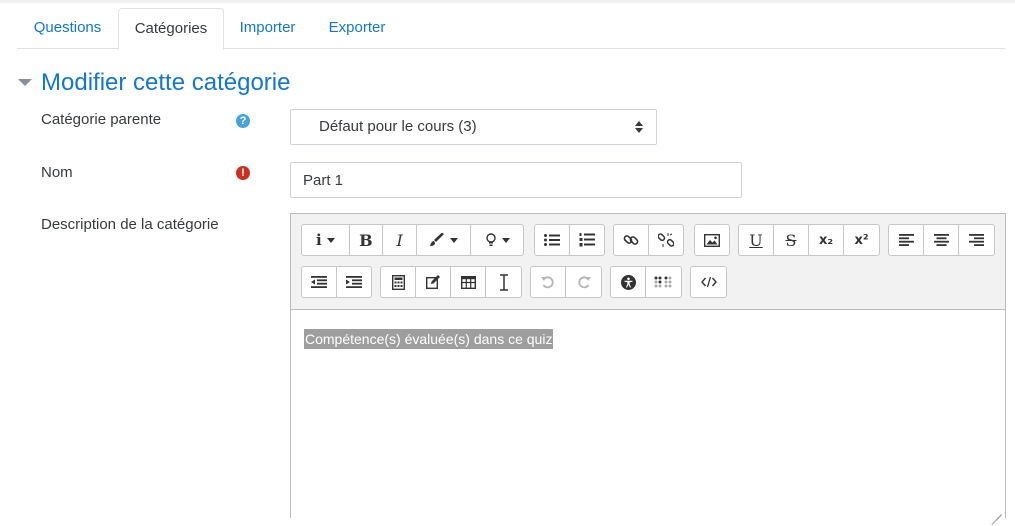  I want to click on toolbar-group-insert, so click(451, 282).